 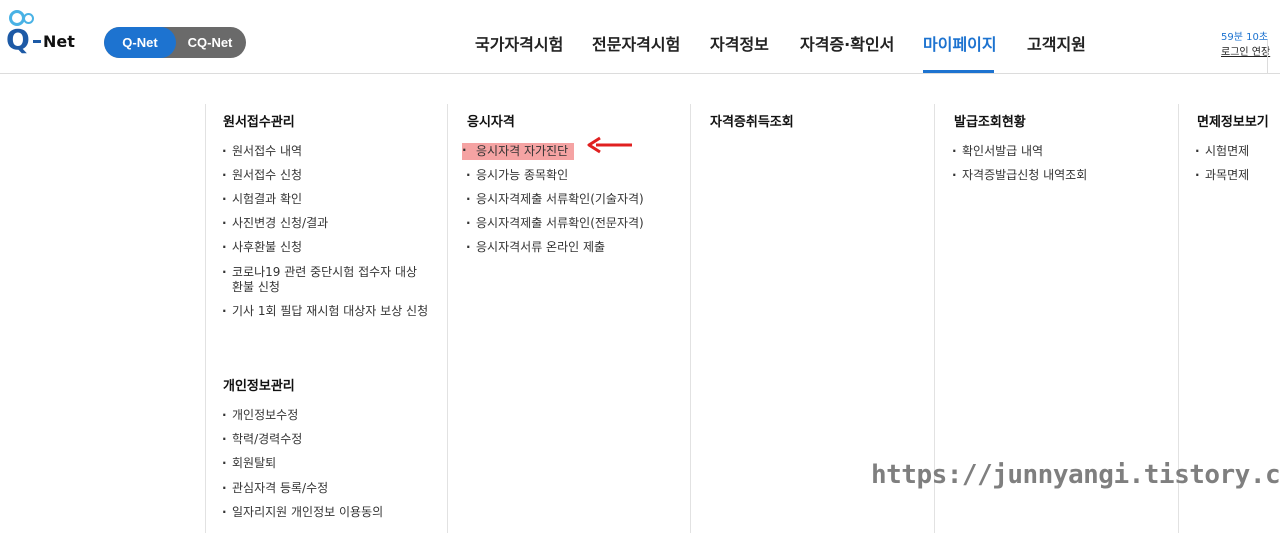 I want to click on red-arrow-icon, so click(x=609, y=145).